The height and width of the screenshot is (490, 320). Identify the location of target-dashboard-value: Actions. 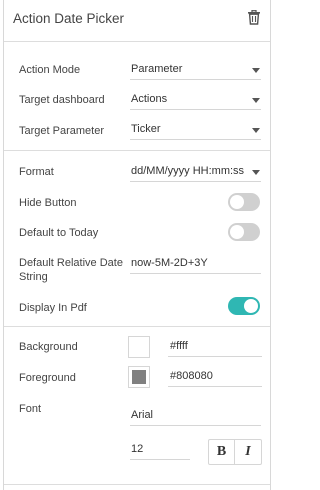
(149, 99).